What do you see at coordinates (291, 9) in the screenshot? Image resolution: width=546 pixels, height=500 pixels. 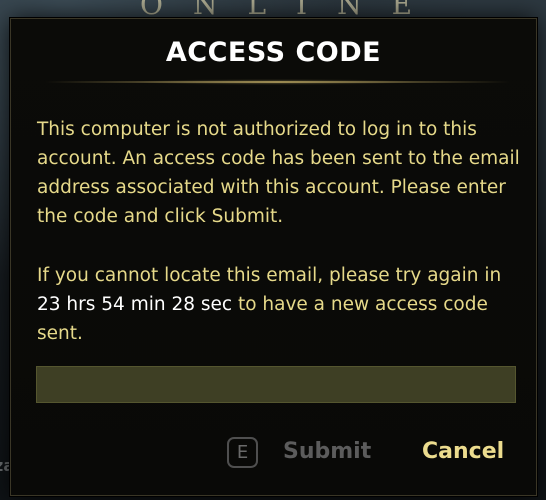 I see `background-logo-text: ONLINE` at bounding box center [291, 9].